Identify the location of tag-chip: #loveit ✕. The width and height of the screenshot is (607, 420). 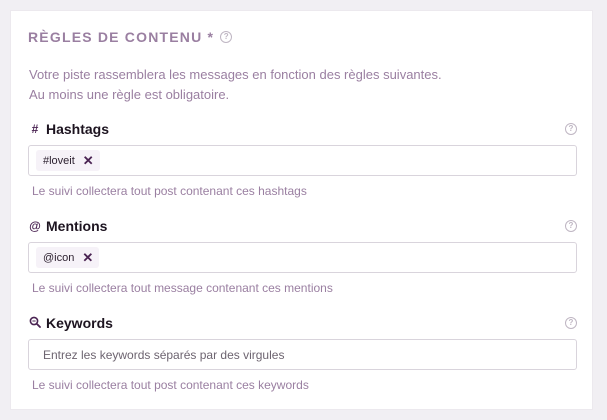
(68, 160).